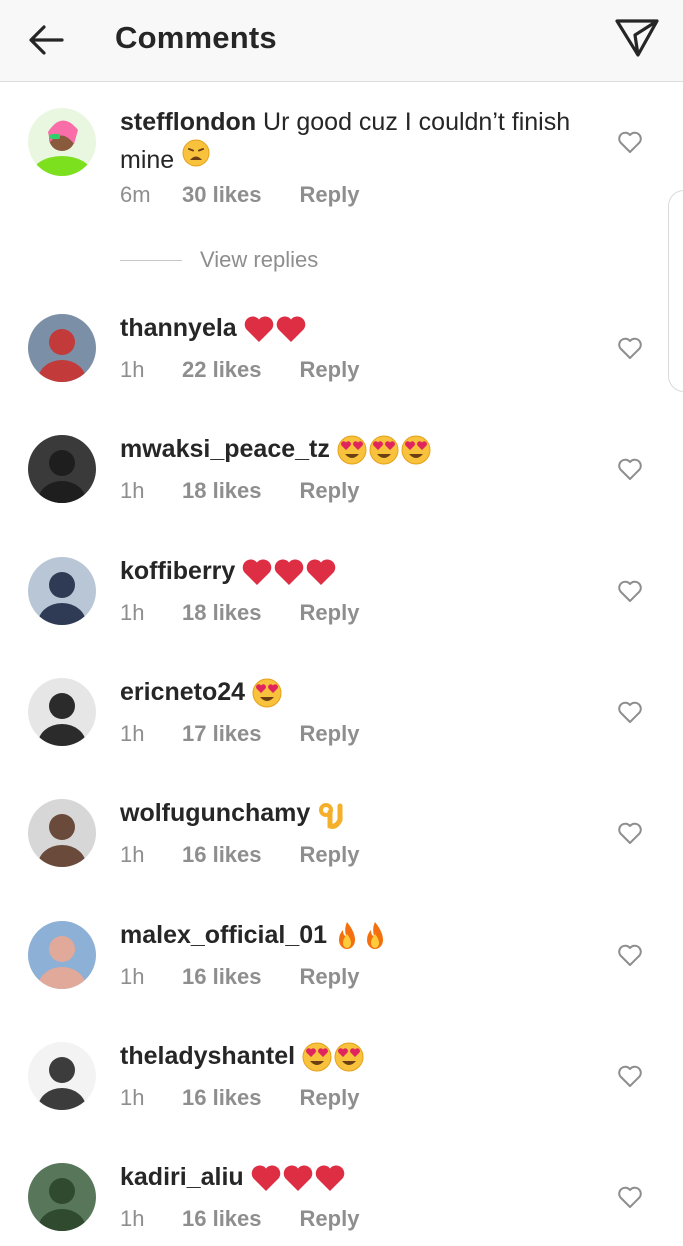  Describe the element at coordinates (177, 571) in the screenshot. I see `comment-username: koffiberry` at that location.